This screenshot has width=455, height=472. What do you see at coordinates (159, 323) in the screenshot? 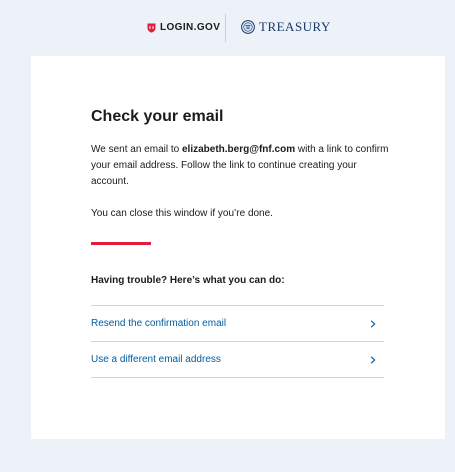
I see `option-label: Resend the confirmation email` at bounding box center [159, 323].